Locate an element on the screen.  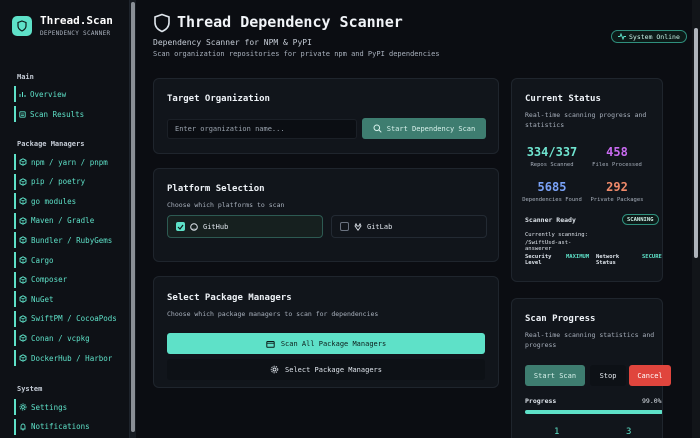
security-level-label: Security Level is located at coordinates (538, 260).